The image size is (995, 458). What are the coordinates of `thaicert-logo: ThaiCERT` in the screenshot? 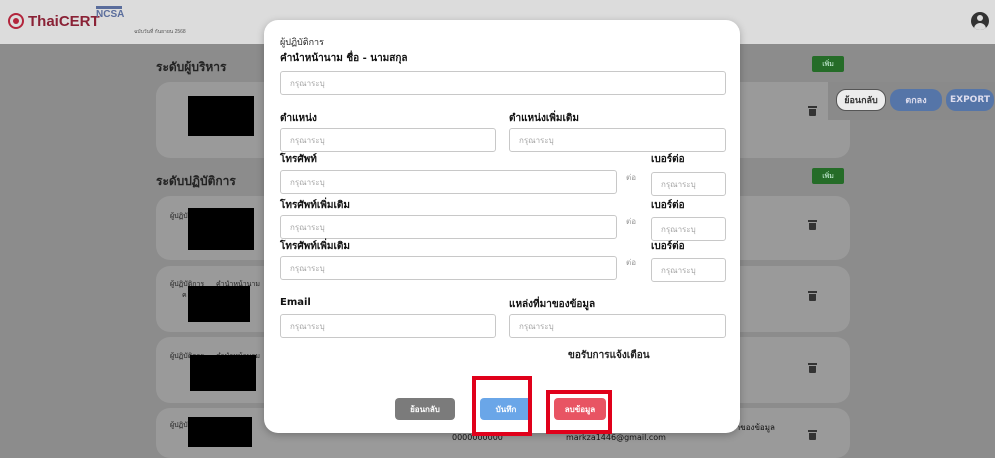 It's located at (54, 21).